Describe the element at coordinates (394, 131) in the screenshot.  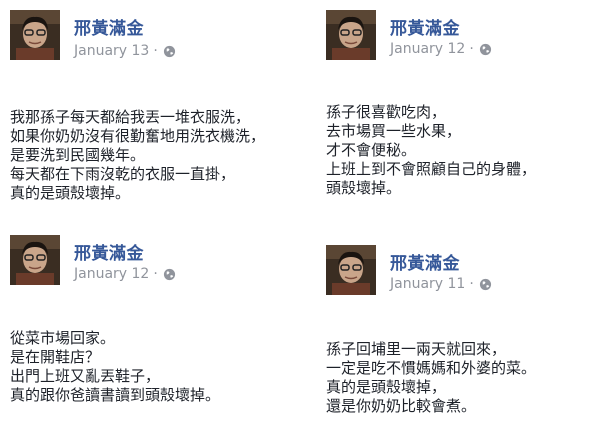
I see `post-text-line: 去市場買一些水果，` at that location.